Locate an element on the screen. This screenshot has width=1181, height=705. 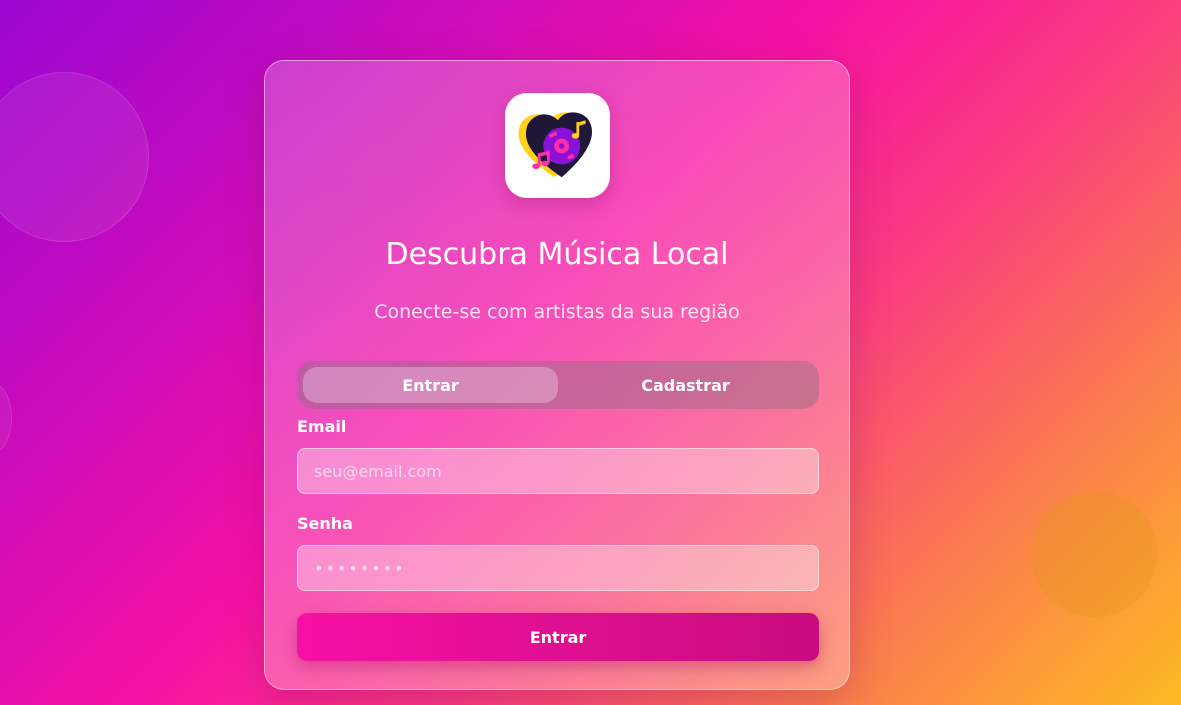
app-logo is located at coordinates (557, 145).